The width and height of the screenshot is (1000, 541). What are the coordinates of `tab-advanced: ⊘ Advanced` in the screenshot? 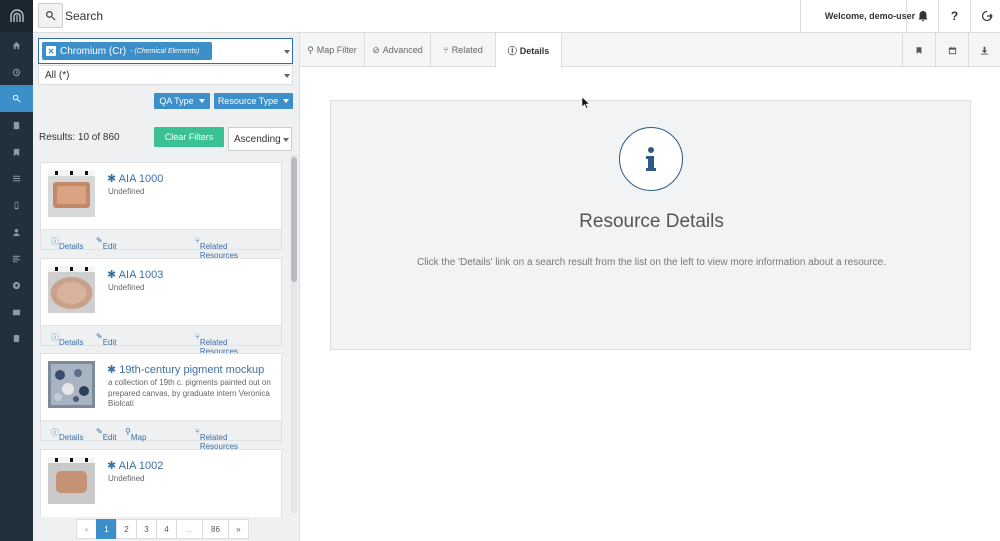 It's located at (398, 50).